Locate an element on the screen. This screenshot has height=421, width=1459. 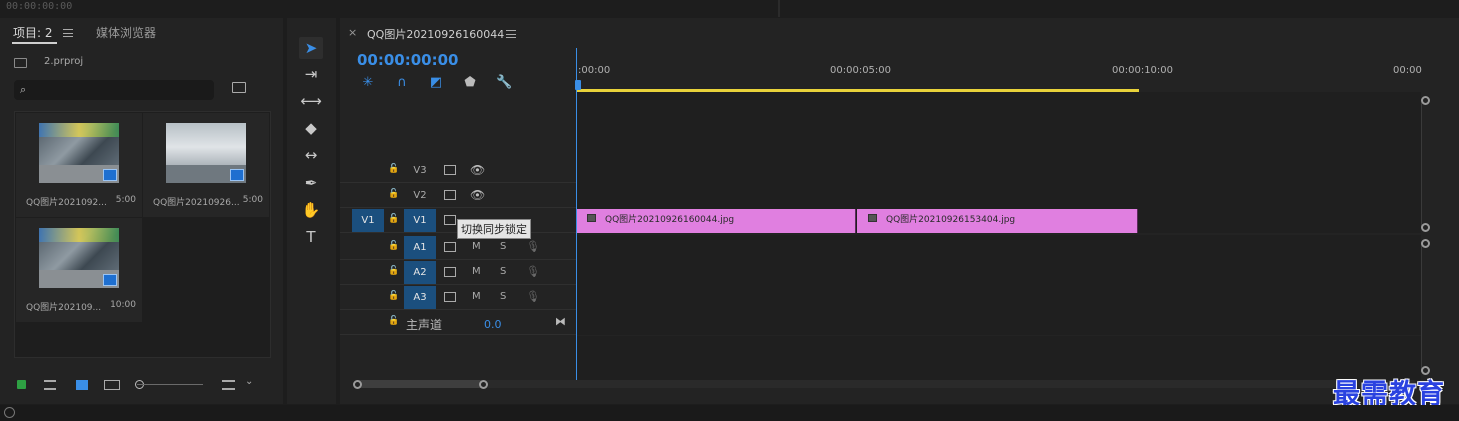
hand-tool-icon: ✋ is located at coordinates (311, 210).